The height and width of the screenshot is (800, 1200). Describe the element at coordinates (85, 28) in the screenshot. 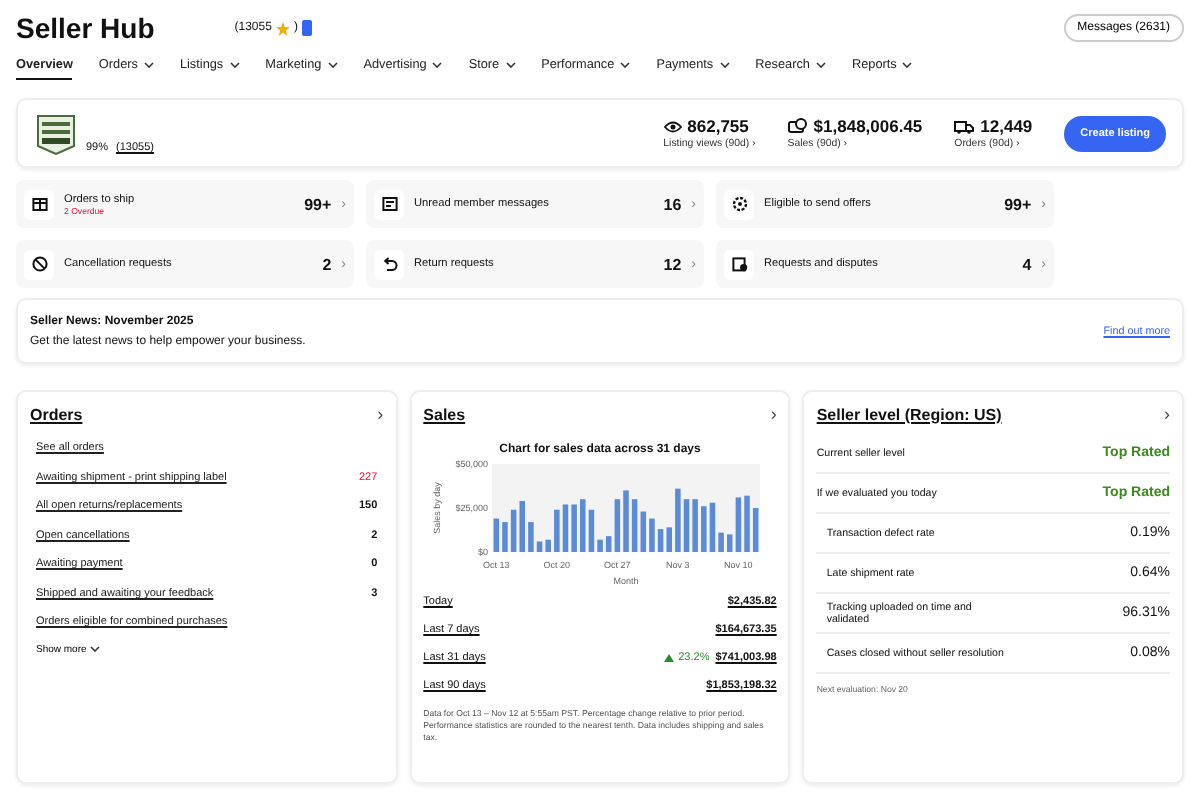

I see `page-title: Seller Hub` at that location.